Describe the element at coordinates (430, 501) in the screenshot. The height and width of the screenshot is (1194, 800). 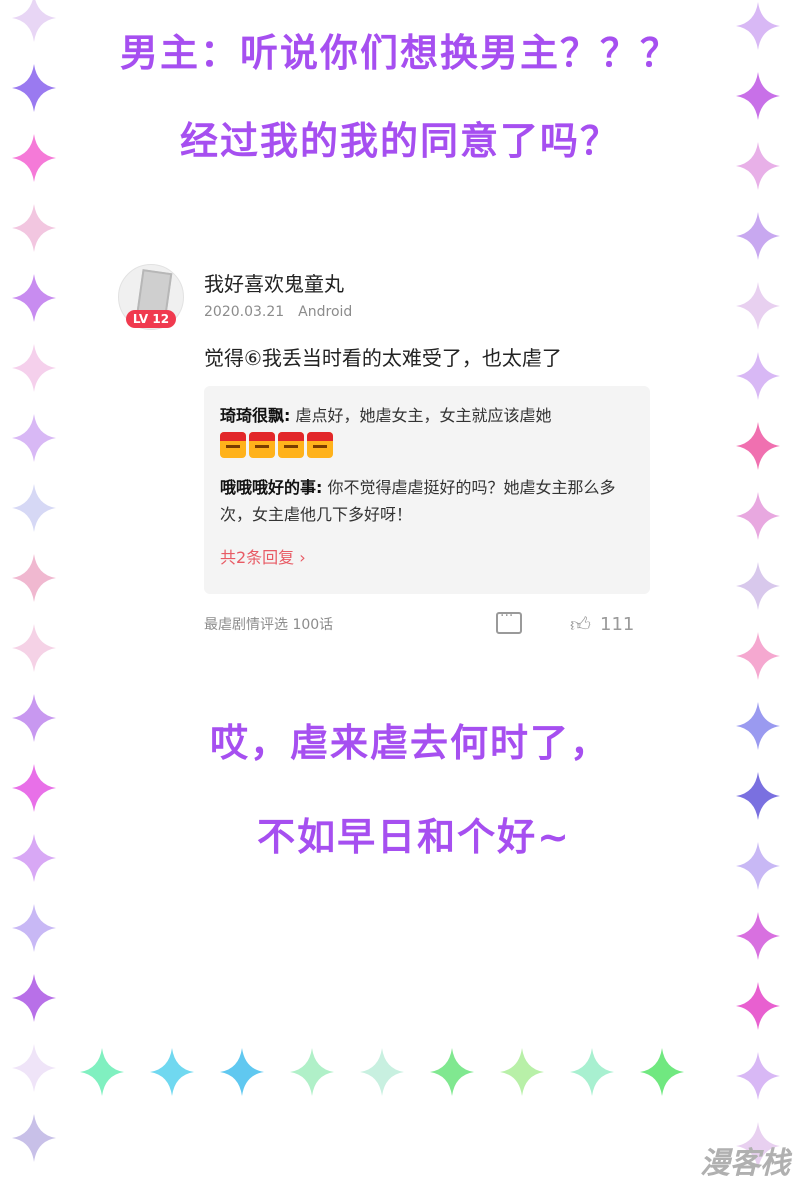
I see `reply-item: 哦哦哦好的事: 你不觉得虐虐挺好的吗？她虐女主那么多次，女主虐他几下多好呀！` at that location.